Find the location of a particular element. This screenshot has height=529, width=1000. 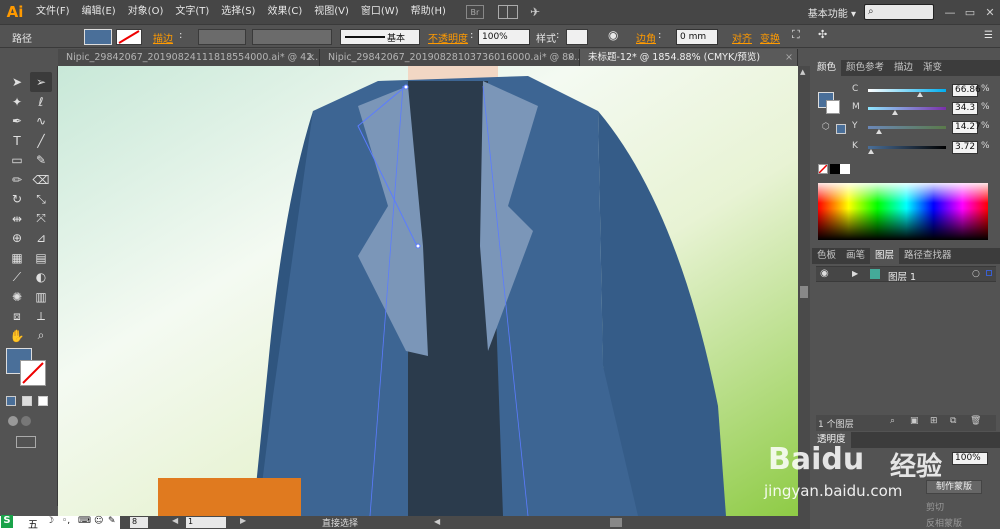

punctuation-icon: ◦, is located at coordinates (66, 521).